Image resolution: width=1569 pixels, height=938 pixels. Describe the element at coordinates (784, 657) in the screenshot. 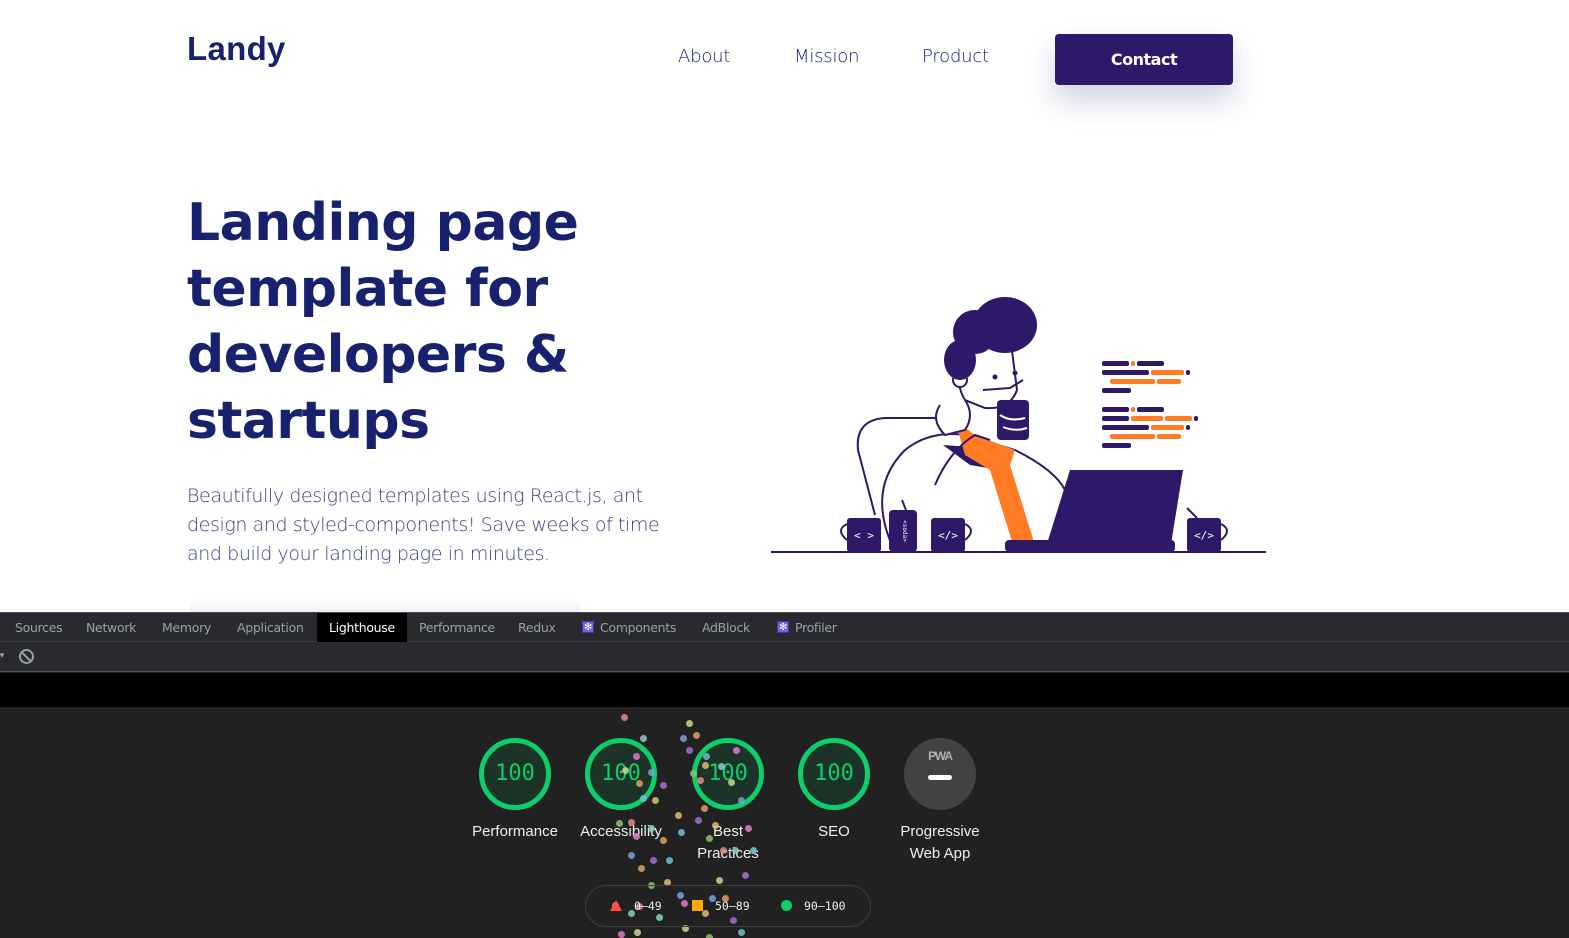

I see `devtools-toolbar: ▼` at that location.